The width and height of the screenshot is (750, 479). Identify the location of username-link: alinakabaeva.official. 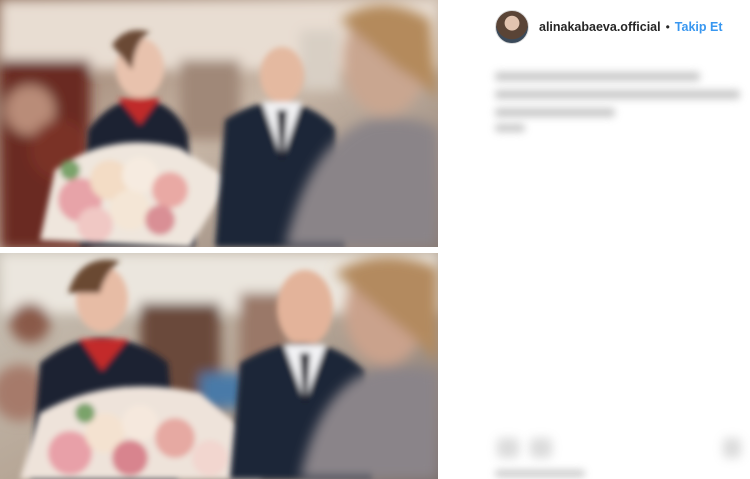
(600, 27).